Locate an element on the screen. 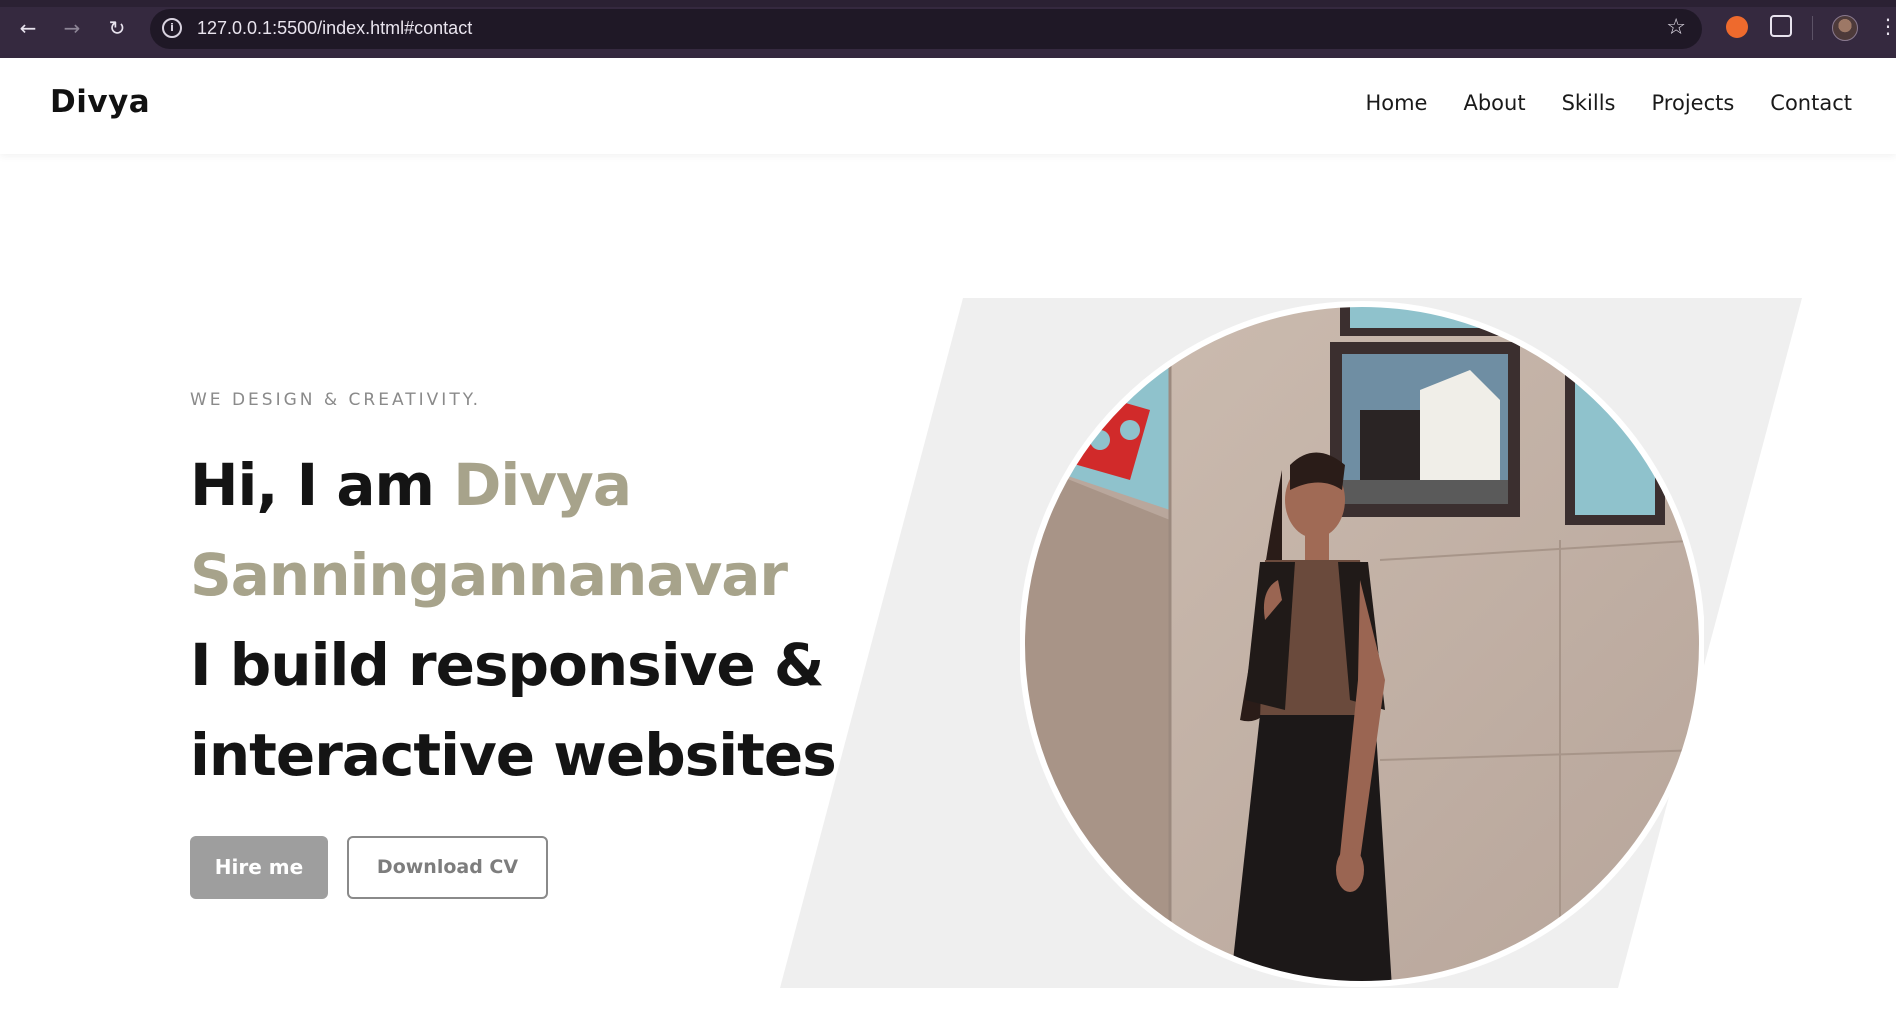 The image size is (1896, 1026). main-nav: Home About Skills Projects Contact is located at coordinates (1608, 103).